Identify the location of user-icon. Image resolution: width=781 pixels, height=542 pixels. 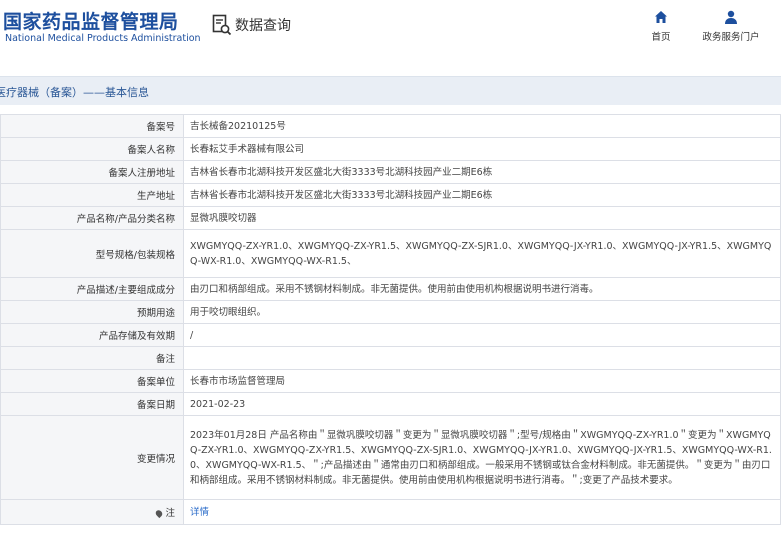
(731, 17).